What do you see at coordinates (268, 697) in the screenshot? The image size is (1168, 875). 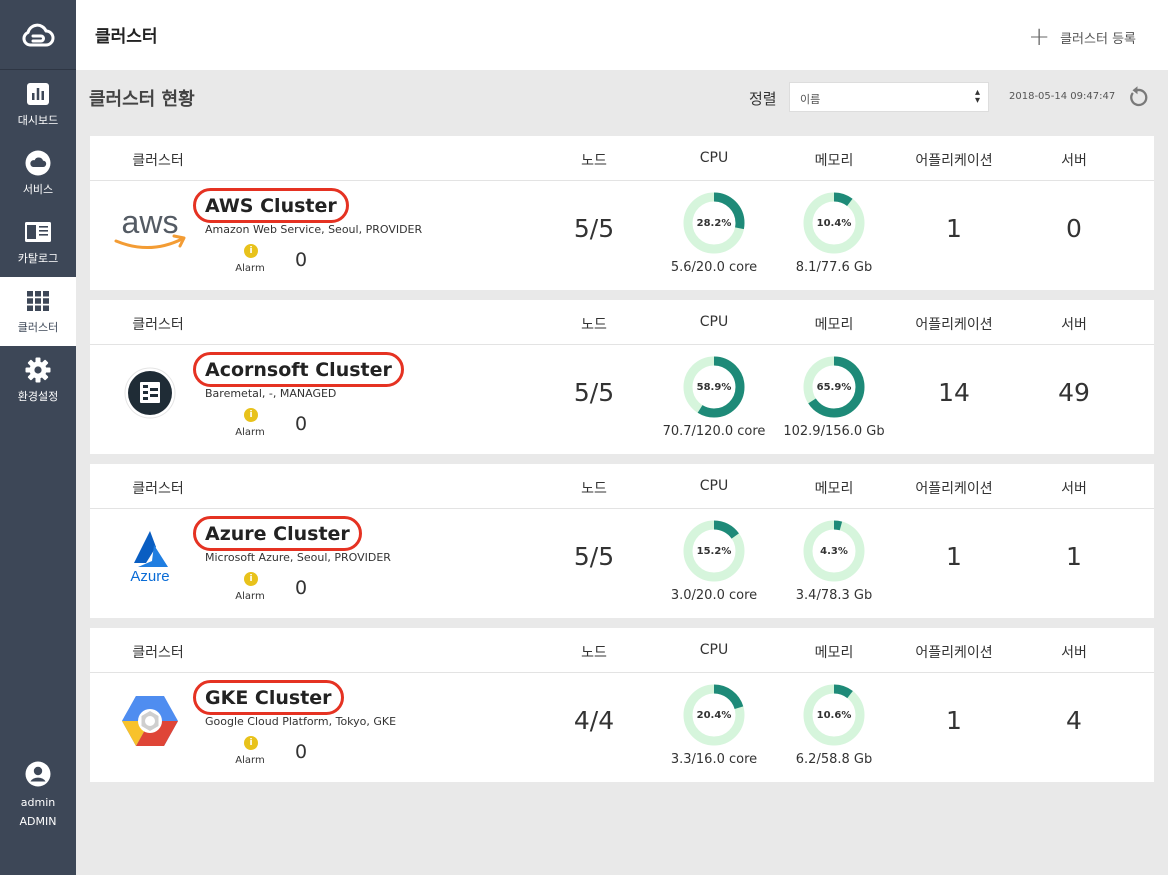 I see `cluster-name-link: GKE Cluster` at bounding box center [268, 697].